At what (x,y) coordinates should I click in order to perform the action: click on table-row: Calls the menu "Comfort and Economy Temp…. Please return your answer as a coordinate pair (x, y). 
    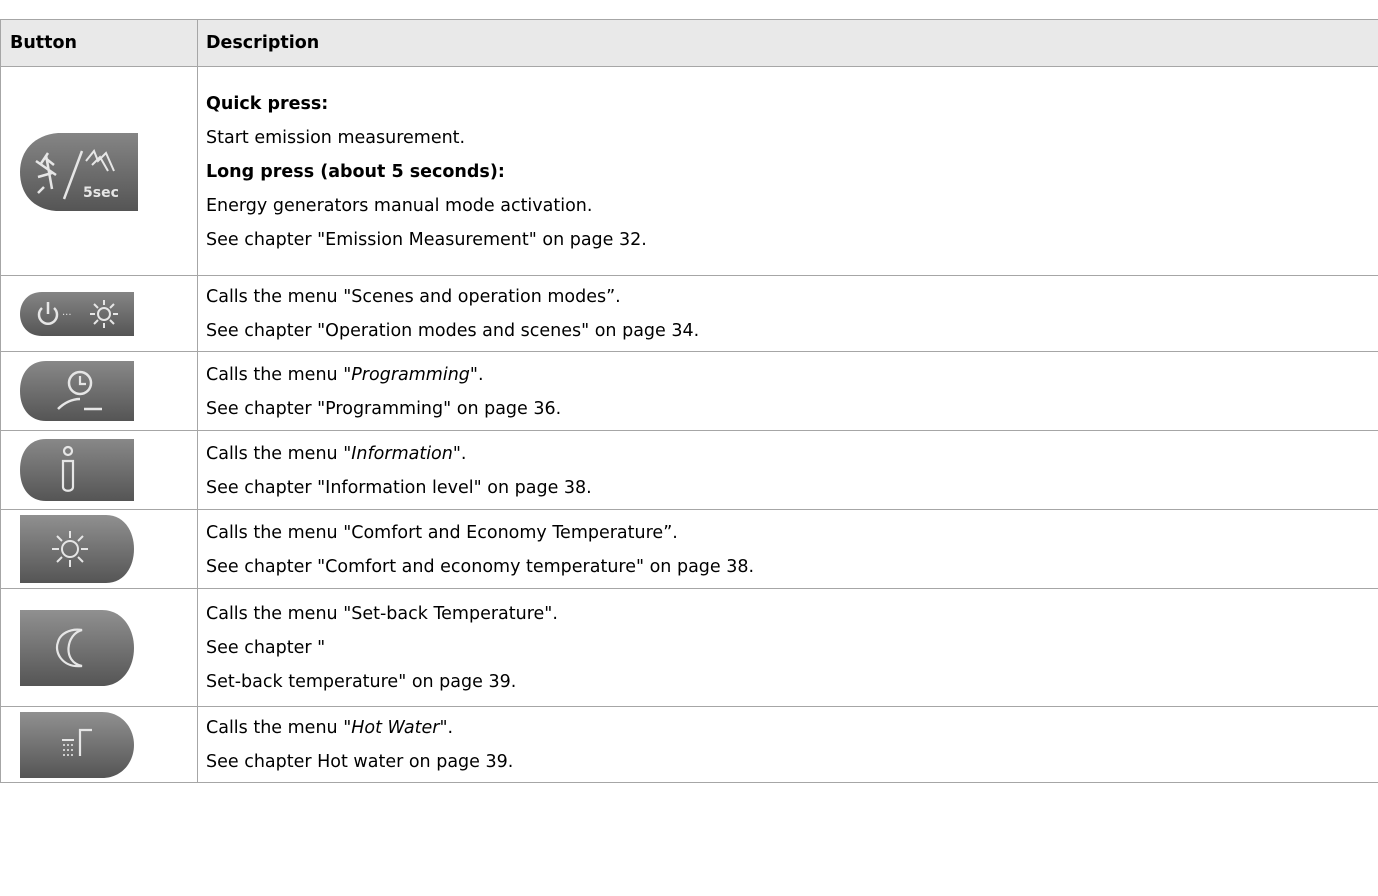
    Looking at the image, I should click on (689, 549).